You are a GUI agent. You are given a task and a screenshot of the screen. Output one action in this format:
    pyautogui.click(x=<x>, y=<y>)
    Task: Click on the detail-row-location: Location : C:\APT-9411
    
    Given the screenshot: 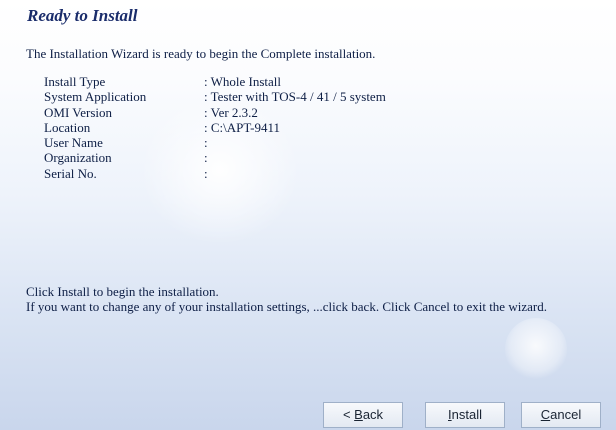 What is the action you would take?
    pyautogui.click(x=215, y=127)
    